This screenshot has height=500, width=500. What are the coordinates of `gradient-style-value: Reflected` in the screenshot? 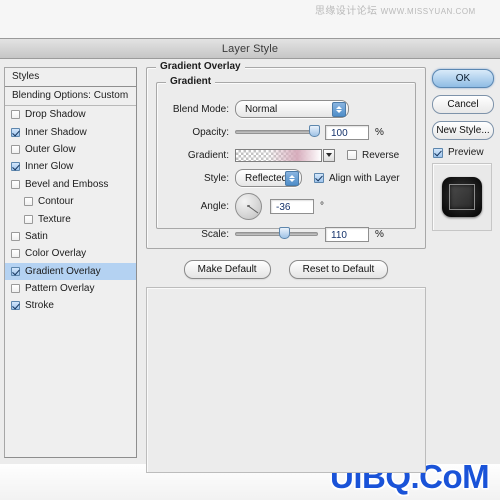 It's located at (266, 178).